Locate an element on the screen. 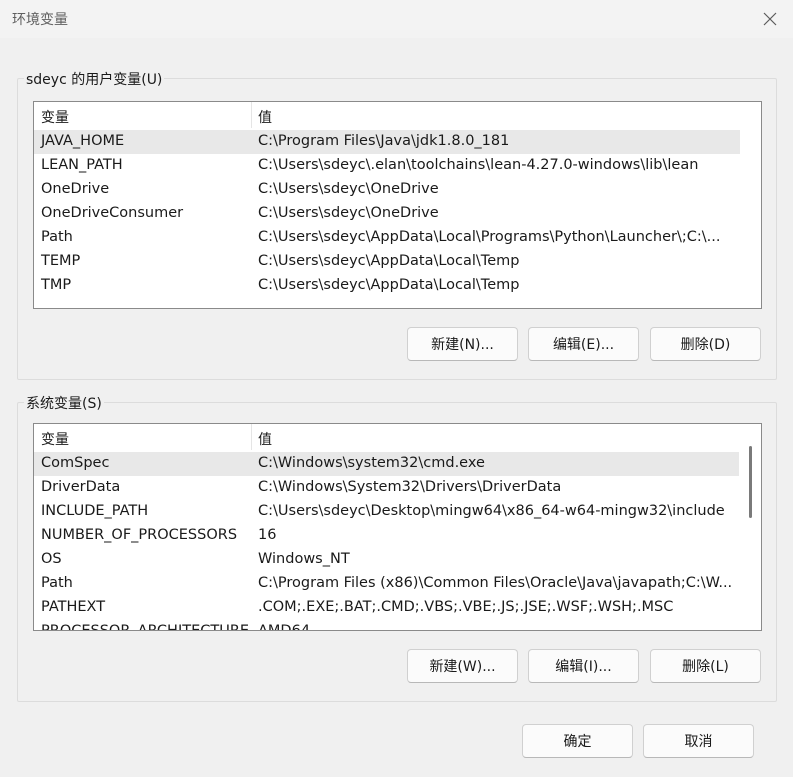  table-row: OS Windows_NT is located at coordinates (387, 560).